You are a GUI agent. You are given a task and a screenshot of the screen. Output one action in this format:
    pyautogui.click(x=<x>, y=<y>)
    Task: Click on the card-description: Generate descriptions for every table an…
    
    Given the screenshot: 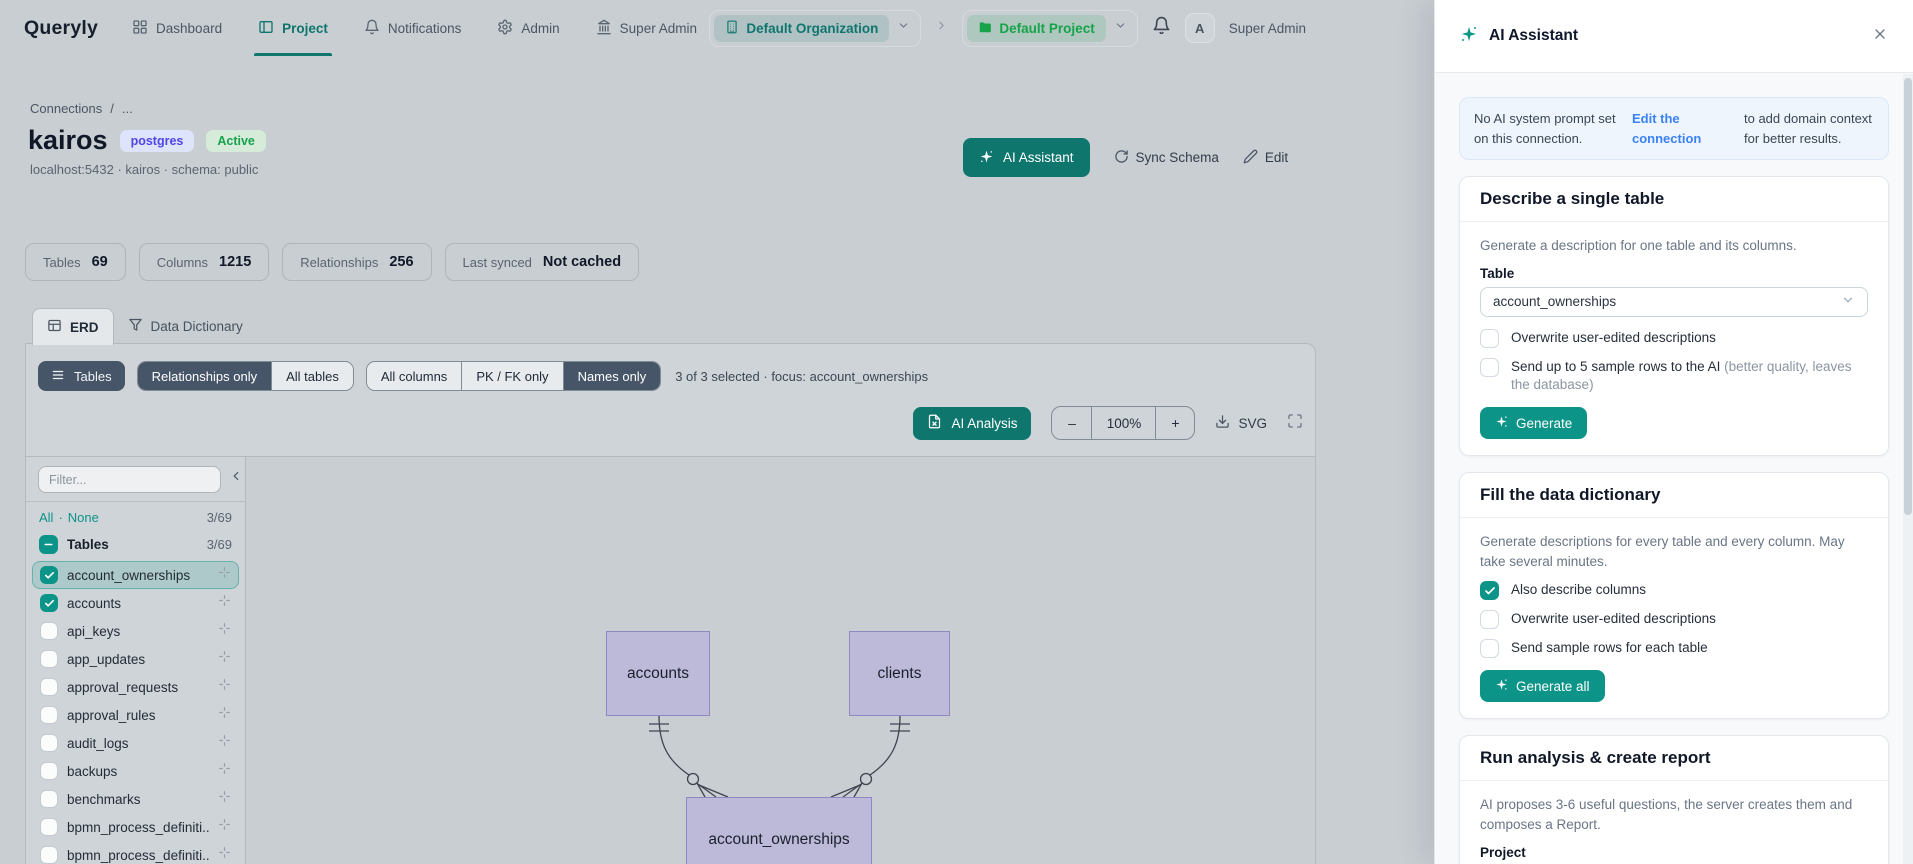 What is the action you would take?
    pyautogui.click(x=1662, y=551)
    